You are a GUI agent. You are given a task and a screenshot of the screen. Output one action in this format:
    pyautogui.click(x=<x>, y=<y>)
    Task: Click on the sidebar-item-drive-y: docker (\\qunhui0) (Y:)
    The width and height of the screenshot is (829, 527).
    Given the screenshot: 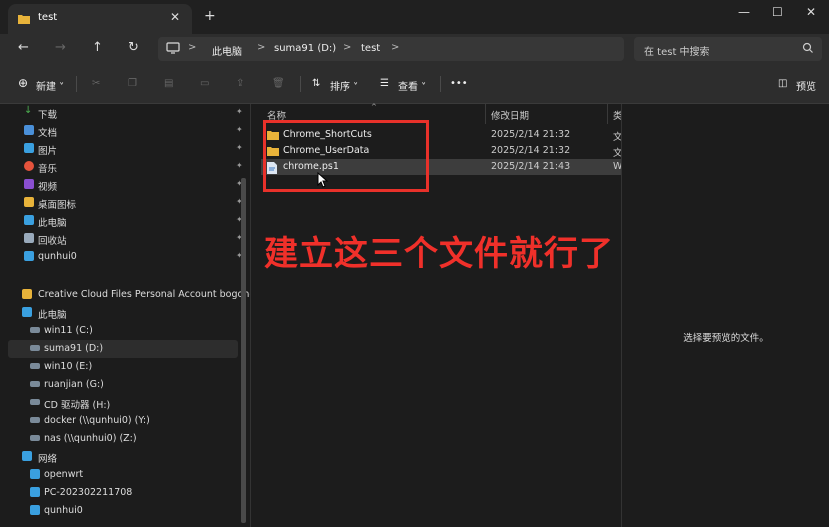 What is the action you would take?
    pyautogui.click(x=125, y=421)
    